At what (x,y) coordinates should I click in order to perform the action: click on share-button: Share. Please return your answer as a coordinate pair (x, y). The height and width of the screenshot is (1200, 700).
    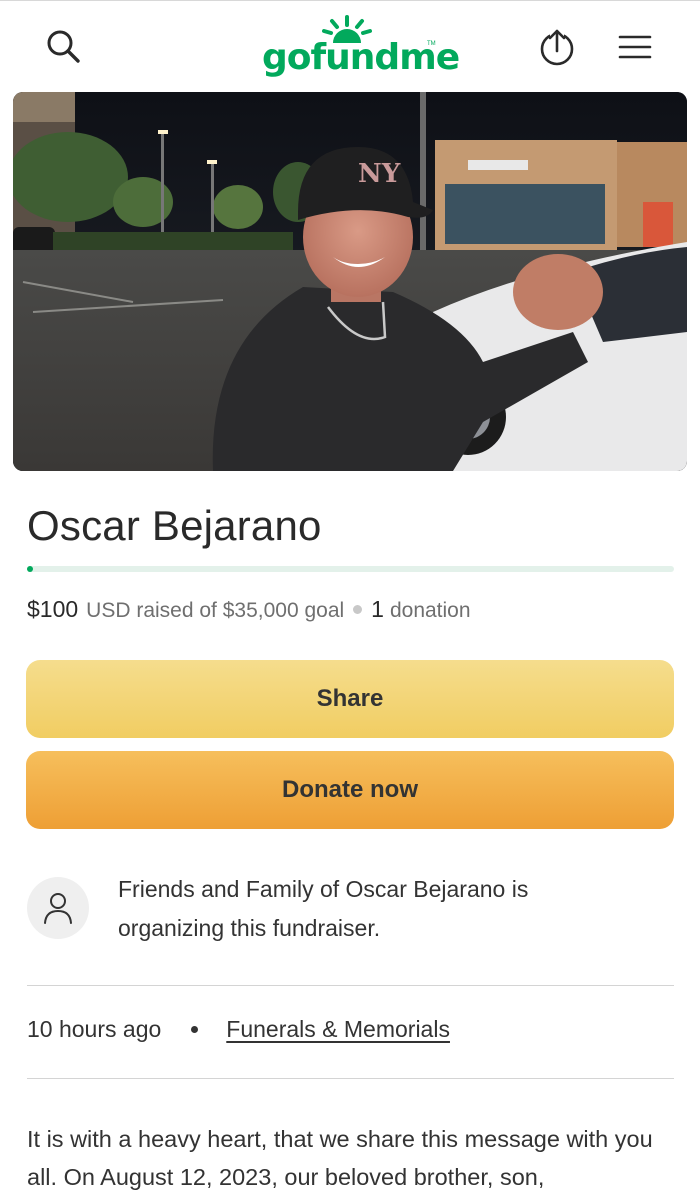
    Looking at the image, I should click on (350, 699).